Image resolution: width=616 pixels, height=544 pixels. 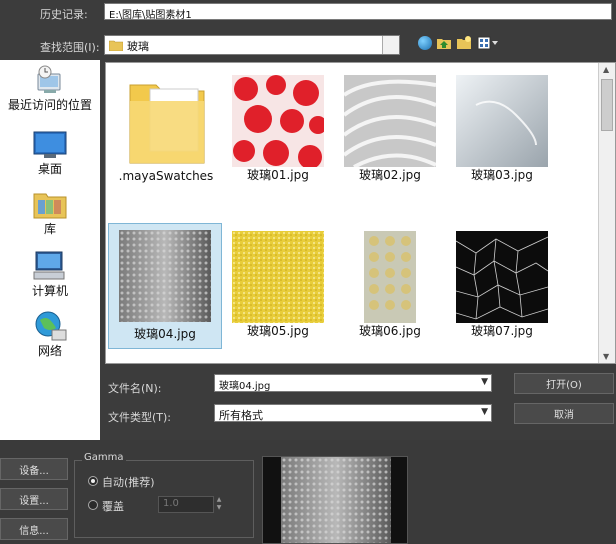 I want to click on list-item-selected: 玻璃04.jpg, so click(x=165, y=286).